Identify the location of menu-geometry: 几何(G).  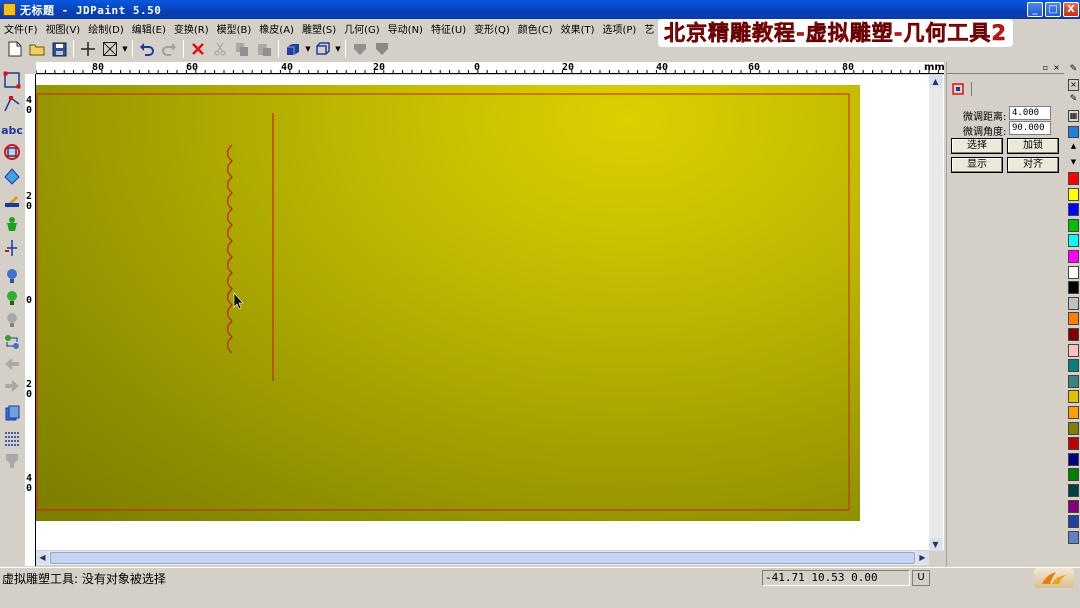
(364, 28).